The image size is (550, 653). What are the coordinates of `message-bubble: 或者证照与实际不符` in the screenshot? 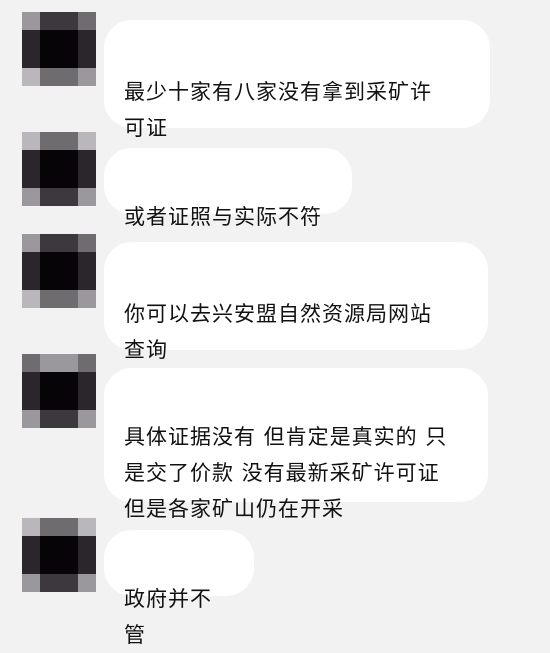 It's located at (228, 188).